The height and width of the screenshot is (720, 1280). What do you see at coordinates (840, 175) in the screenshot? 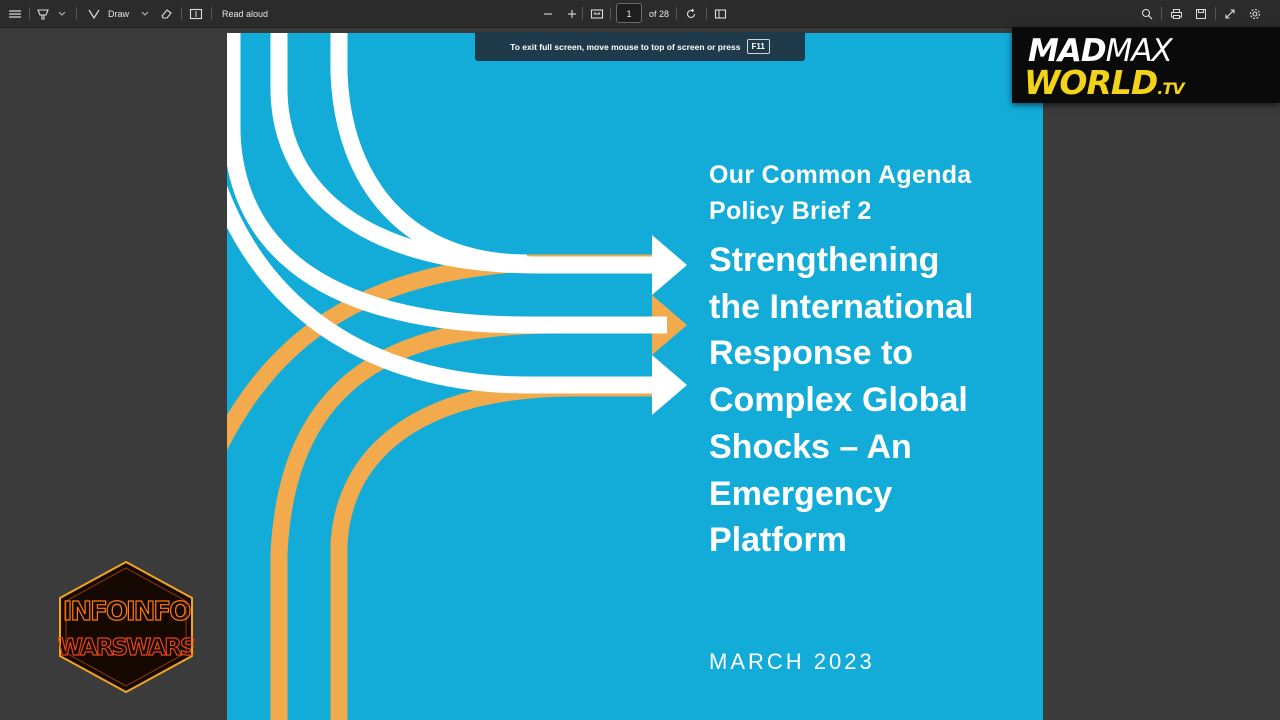
I see `series-title: Our Common Agenda` at bounding box center [840, 175].